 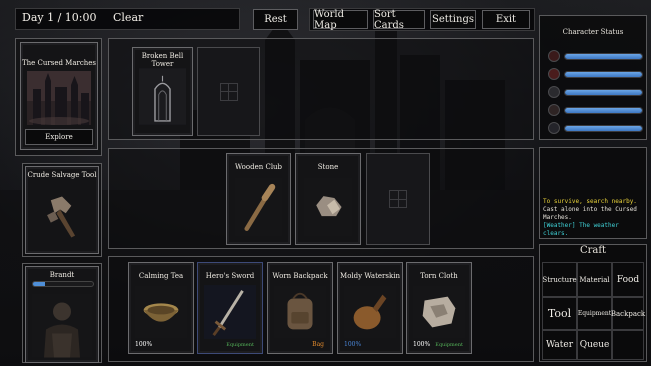 I want to click on log-line: Cast alone into the Cursed Marches., so click(x=590, y=213).